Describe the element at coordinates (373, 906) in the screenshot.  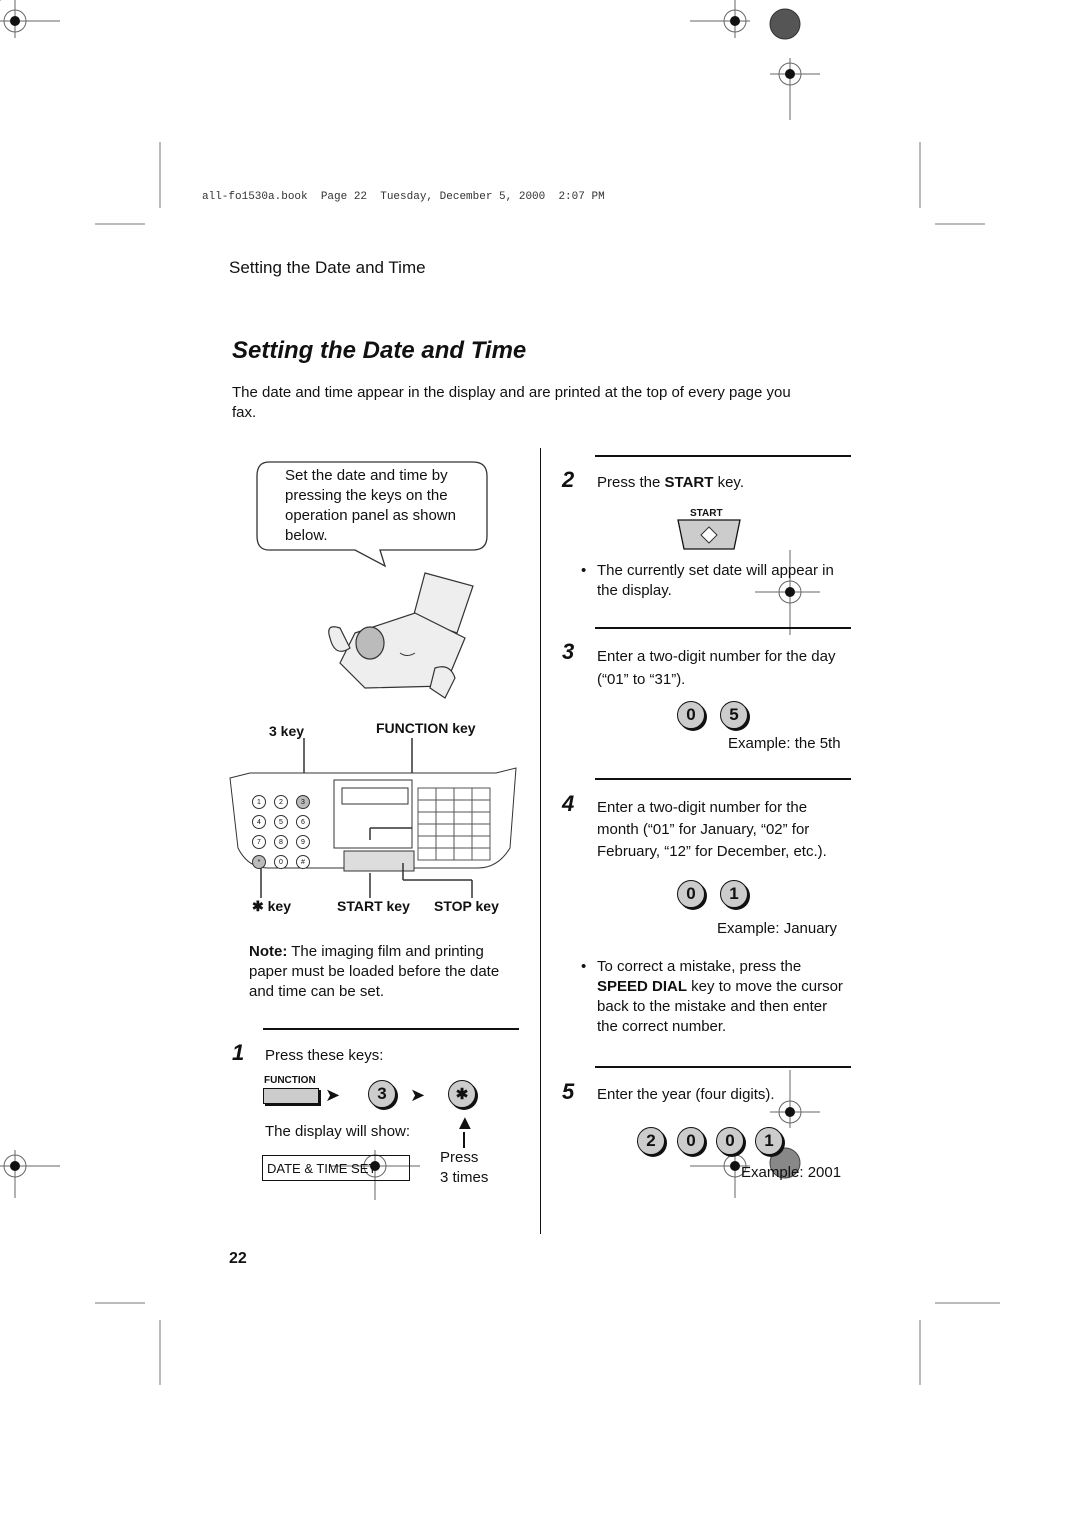
I see `start-key-label: START key` at that location.